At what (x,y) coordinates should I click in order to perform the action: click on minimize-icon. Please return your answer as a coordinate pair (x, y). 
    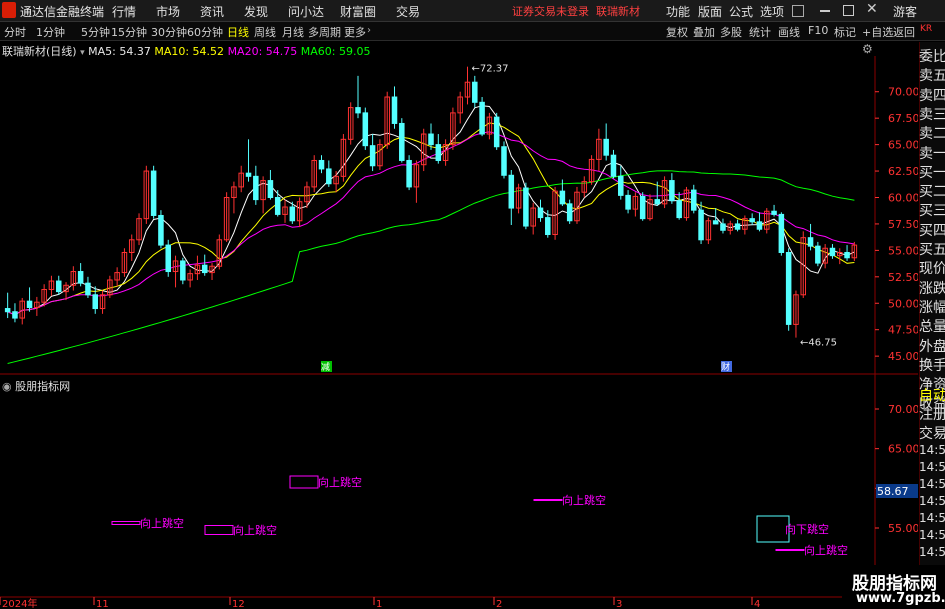
    Looking at the image, I should click on (825, 11).